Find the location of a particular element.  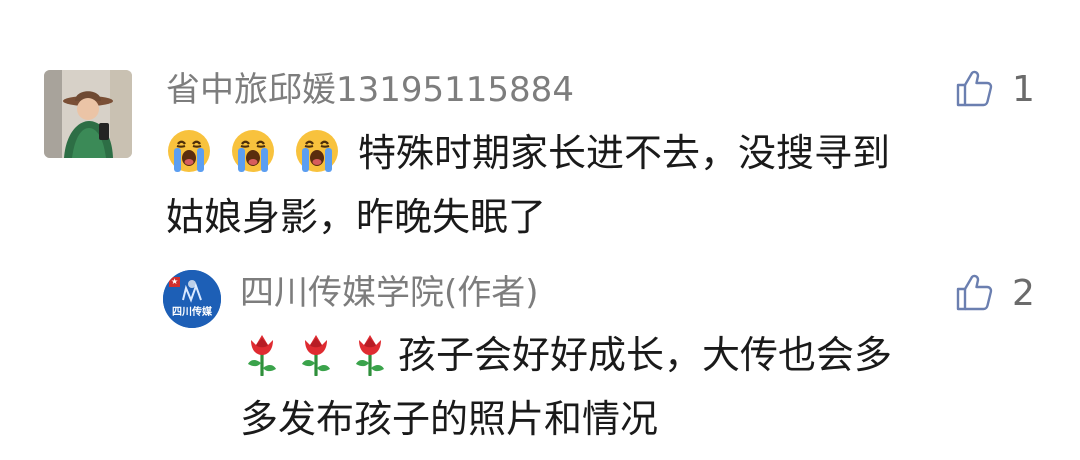

author-name: 四川传媒学院(作者) is located at coordinates (389, 293).